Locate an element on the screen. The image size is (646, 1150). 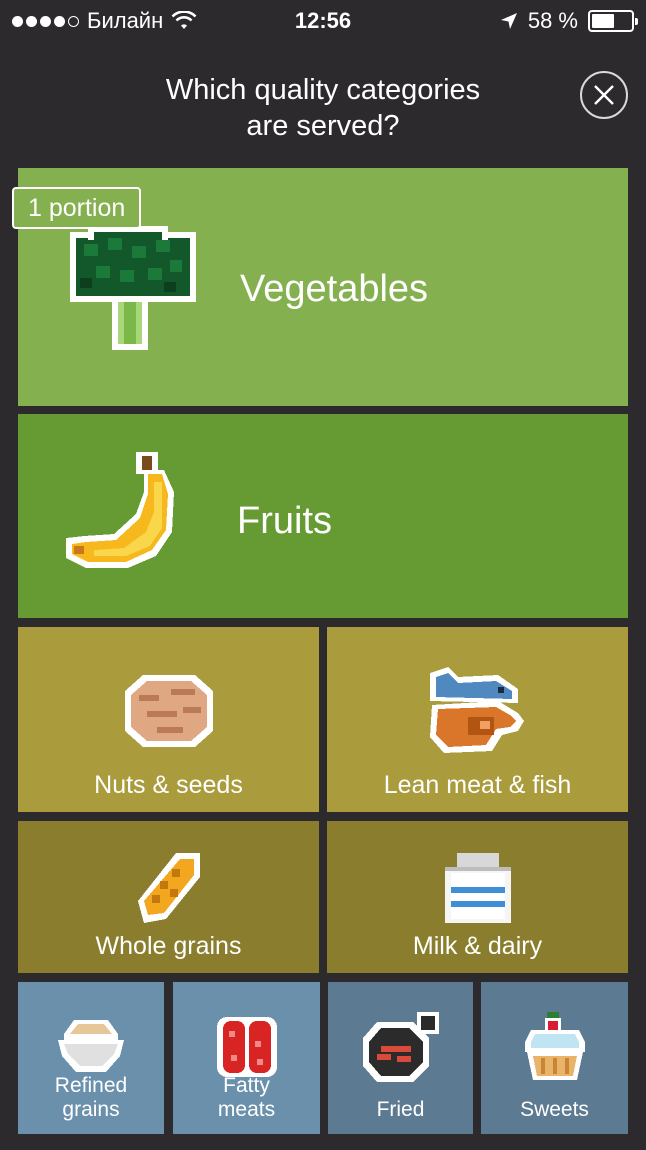
category-fried: Fried is located at coordinates (400, 1058).